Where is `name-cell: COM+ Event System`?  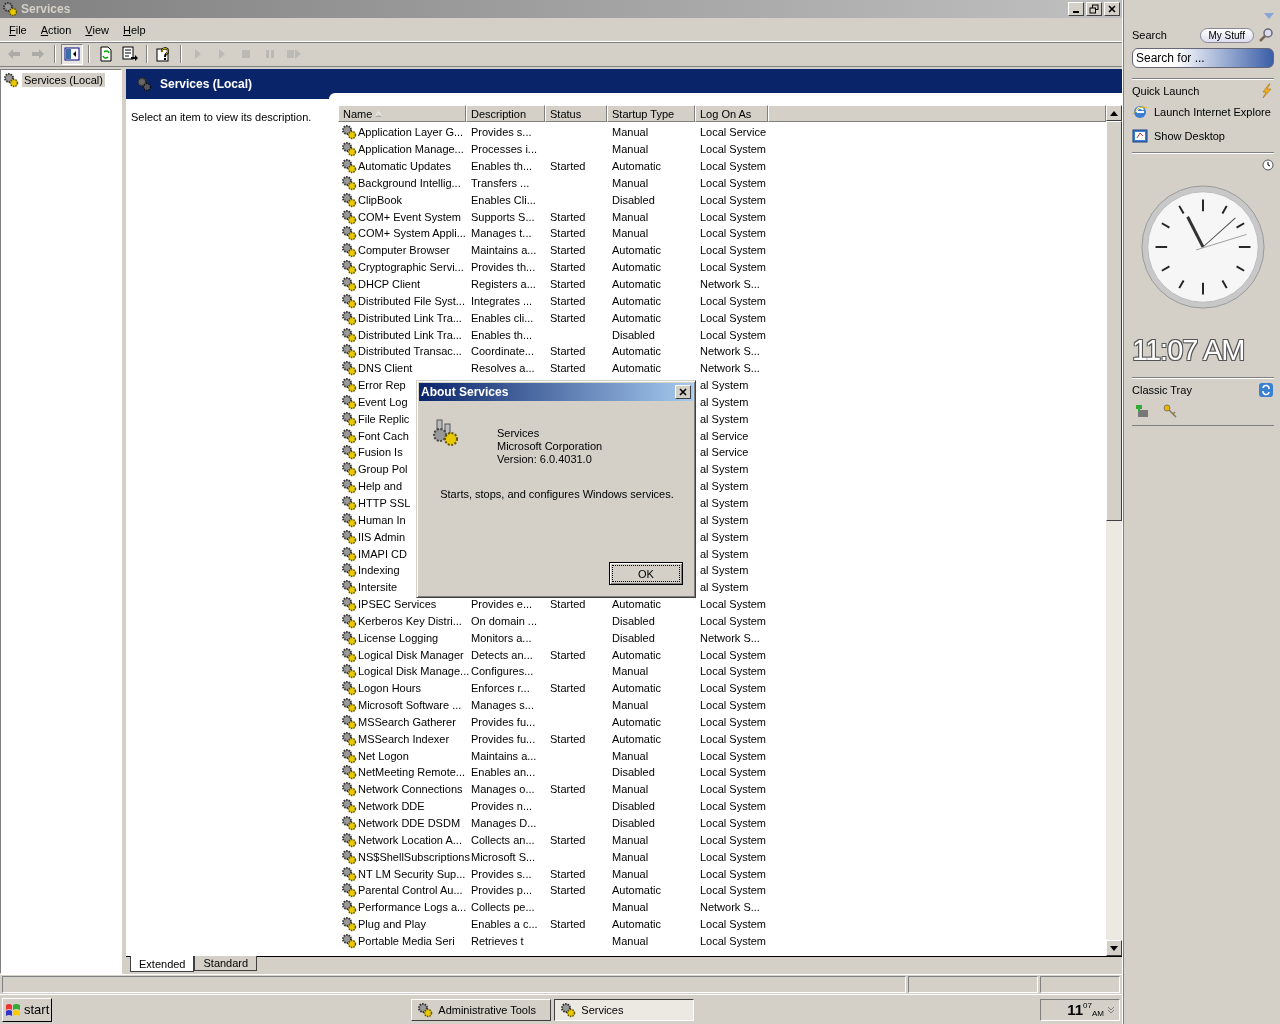 name-cell: COM+ Event System is located at coordinates (409, 216).